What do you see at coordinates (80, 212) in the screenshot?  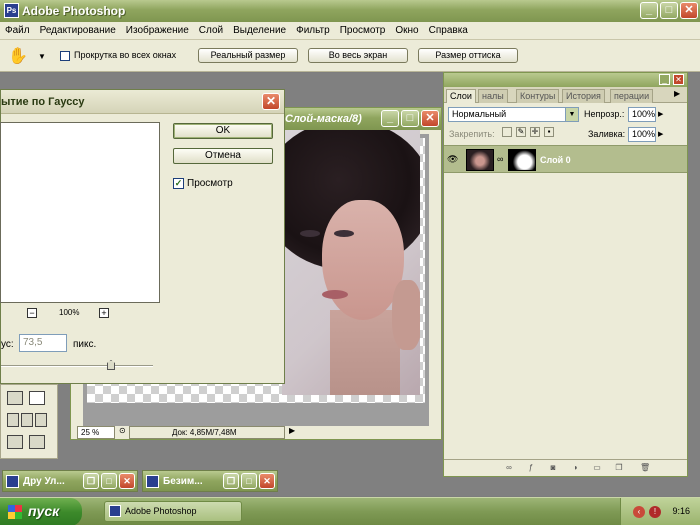 I see `filter-preview-pane` at bounding box center [80, 212].